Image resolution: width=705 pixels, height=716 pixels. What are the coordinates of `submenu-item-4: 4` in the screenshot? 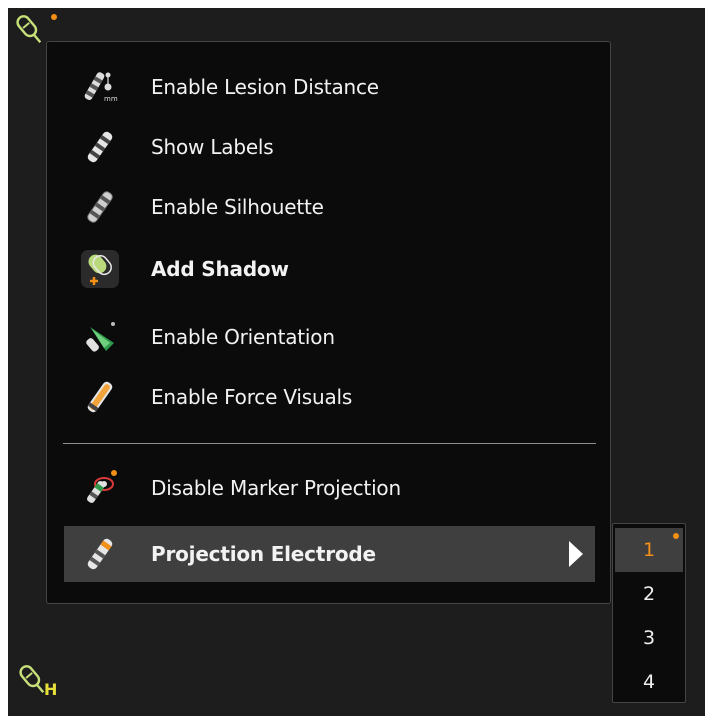 It's located at (649, 682).